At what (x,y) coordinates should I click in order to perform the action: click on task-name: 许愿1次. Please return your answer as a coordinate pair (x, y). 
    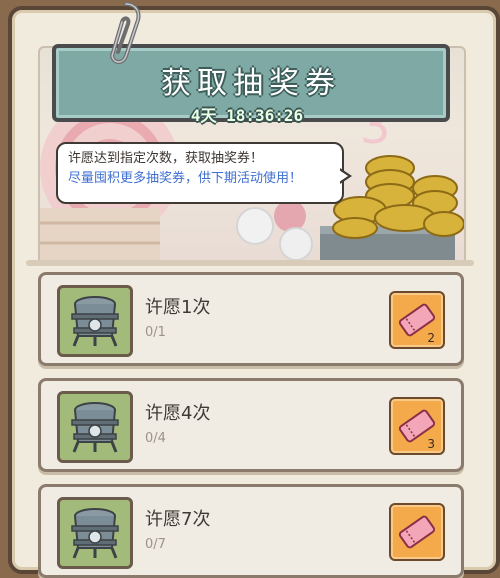
    Looking at the image, I should click on (178, 307).